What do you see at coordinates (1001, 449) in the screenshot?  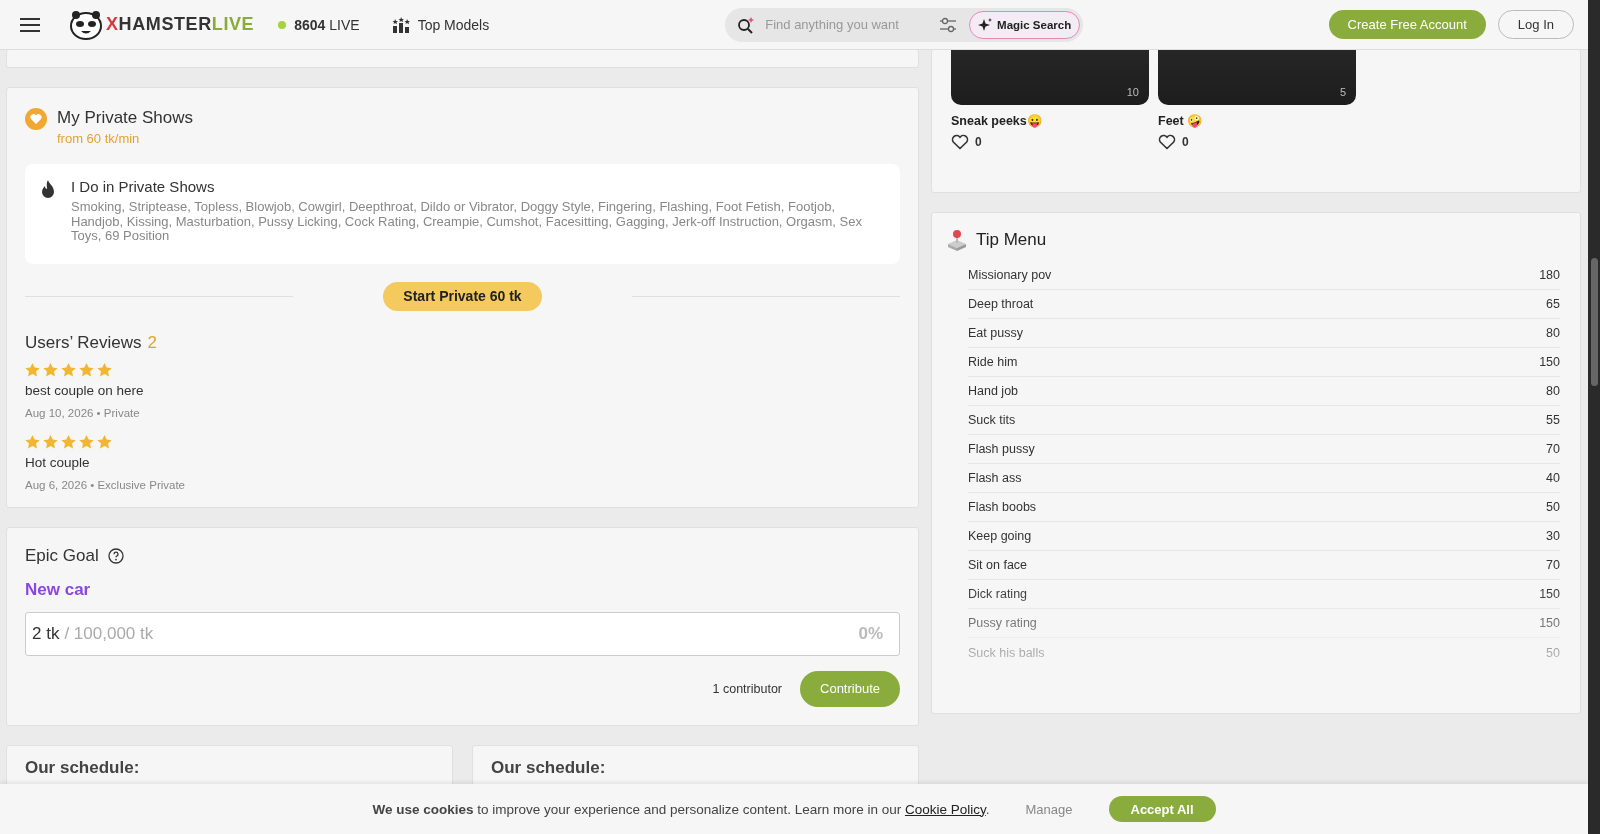 I see `tip-name: Flash pussy` at bounding box center [1001, 449].